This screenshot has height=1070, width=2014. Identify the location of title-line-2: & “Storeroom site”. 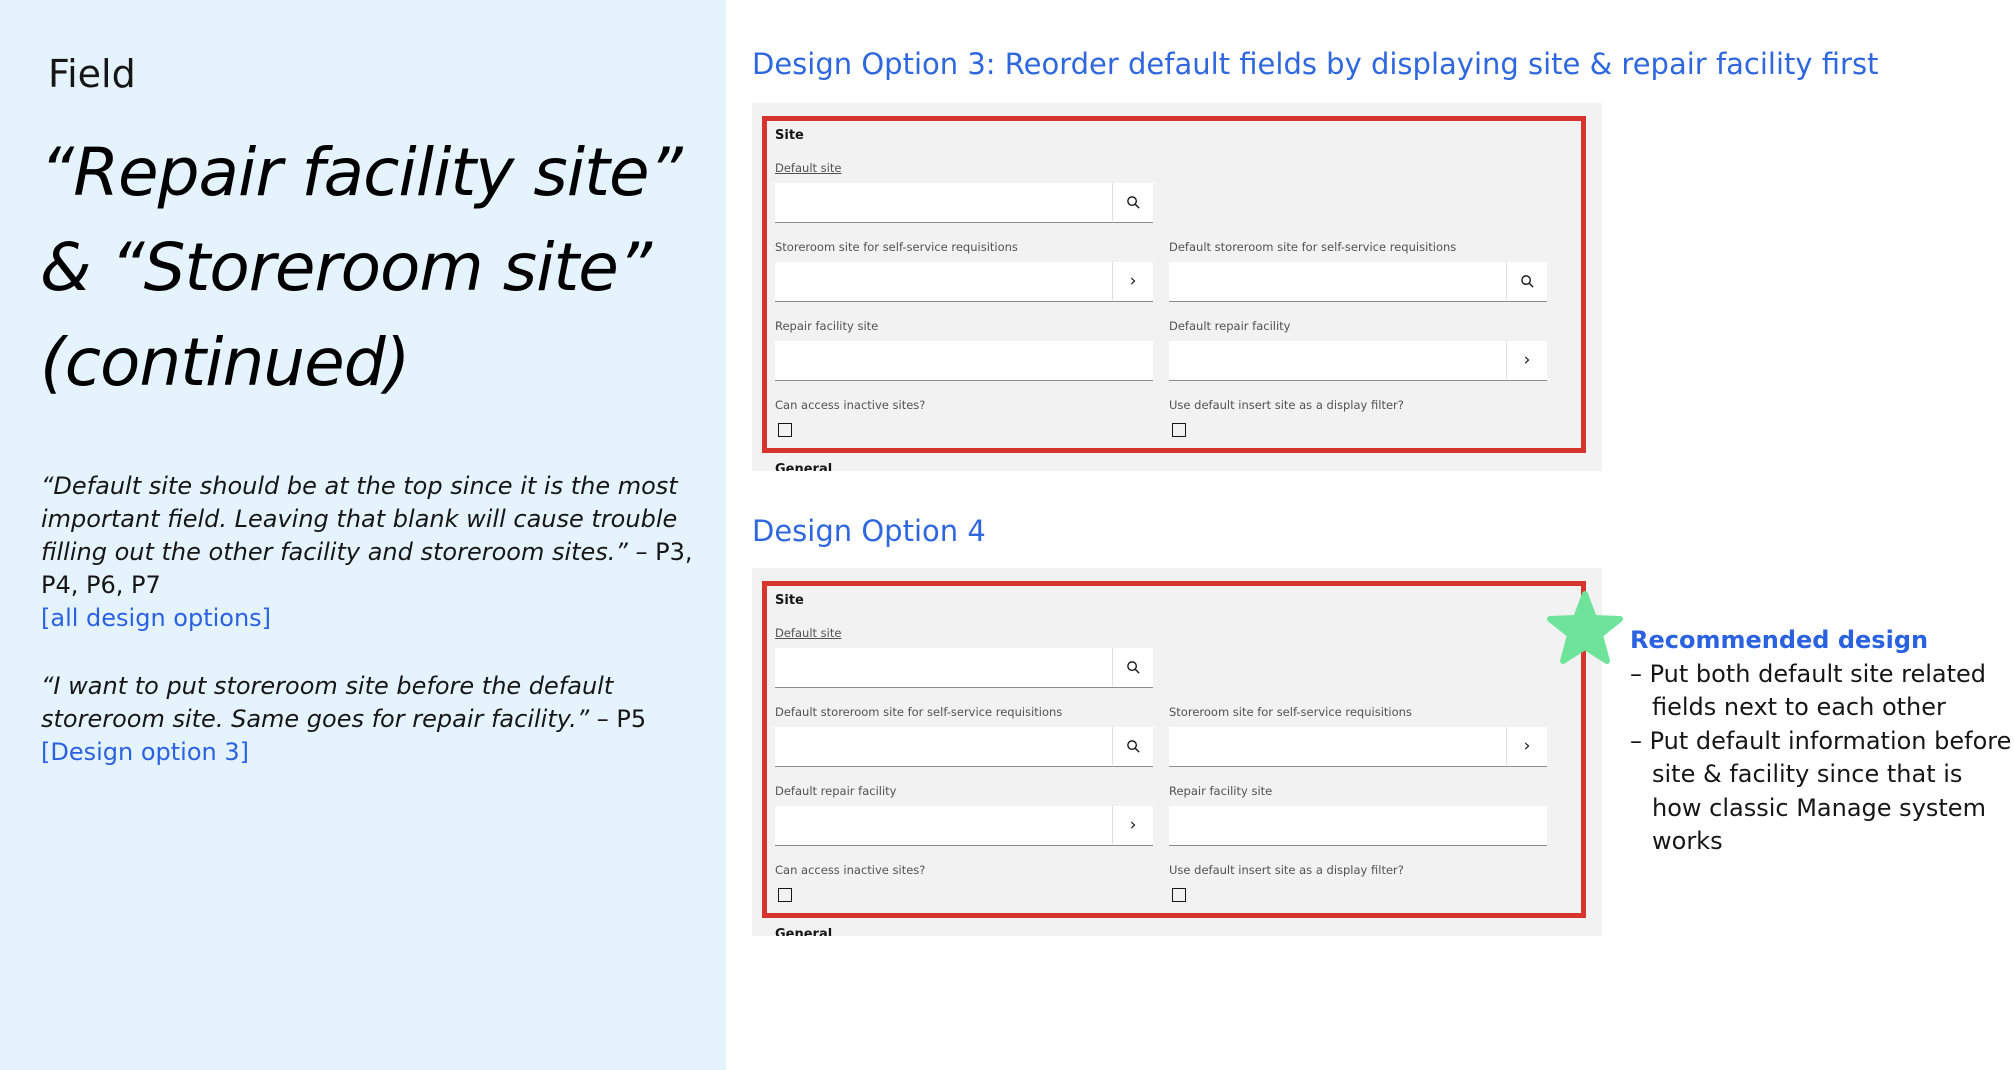
(346, 267).